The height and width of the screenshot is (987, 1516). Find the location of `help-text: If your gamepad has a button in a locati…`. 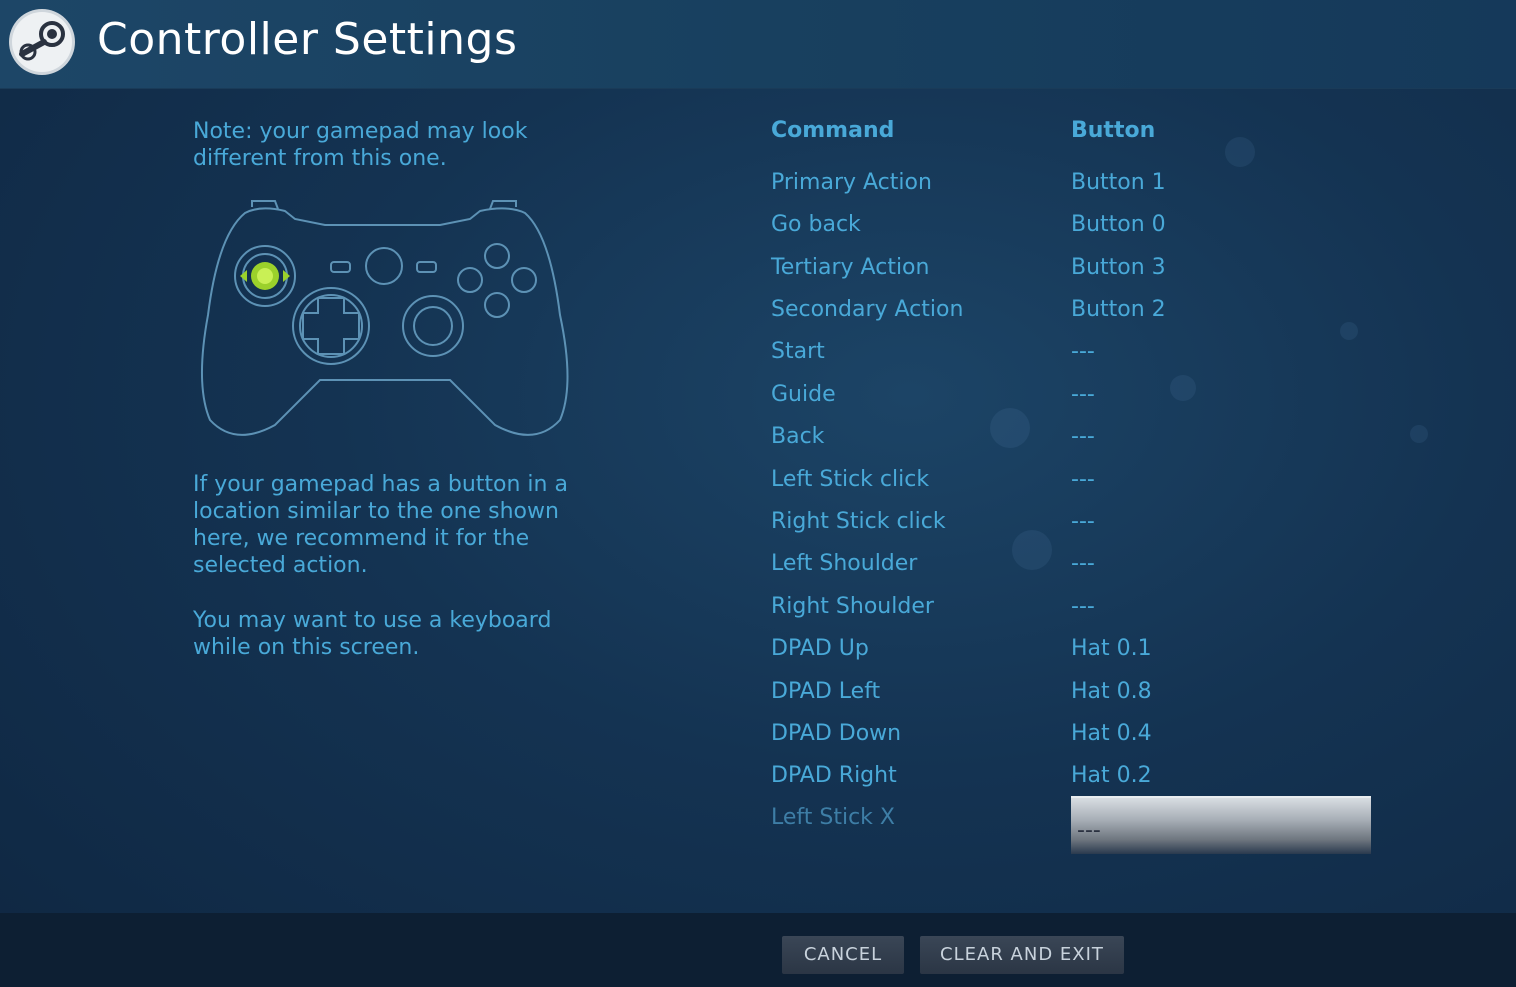

help-text: If your gamepad has a button in a locati… is located at coordinates (380, 525).